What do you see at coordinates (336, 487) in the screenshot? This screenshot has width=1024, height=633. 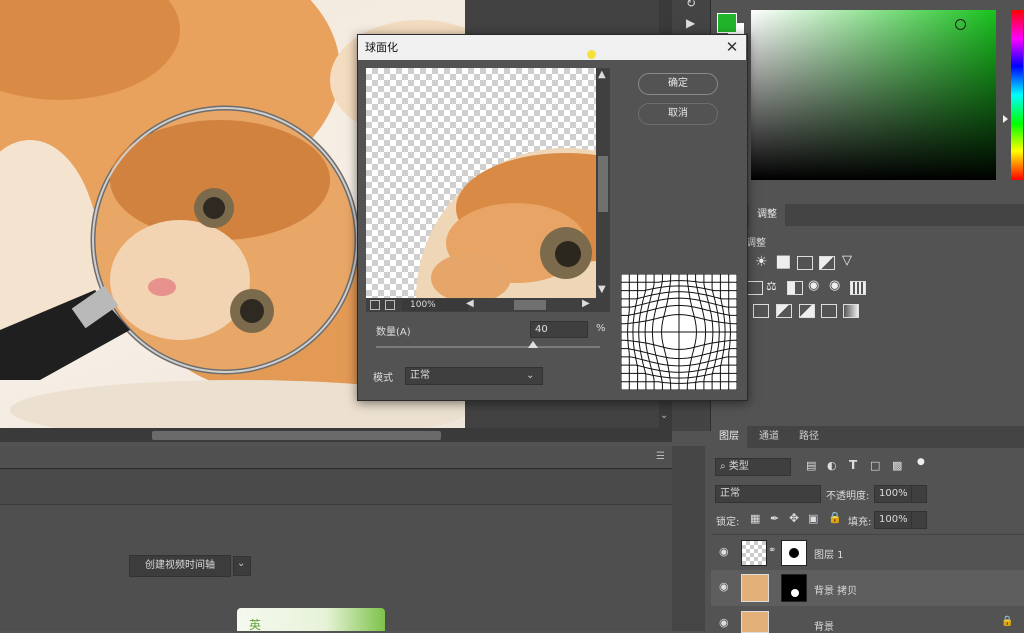 I see `timeline-toolbar` at bounding box center [336, 487].